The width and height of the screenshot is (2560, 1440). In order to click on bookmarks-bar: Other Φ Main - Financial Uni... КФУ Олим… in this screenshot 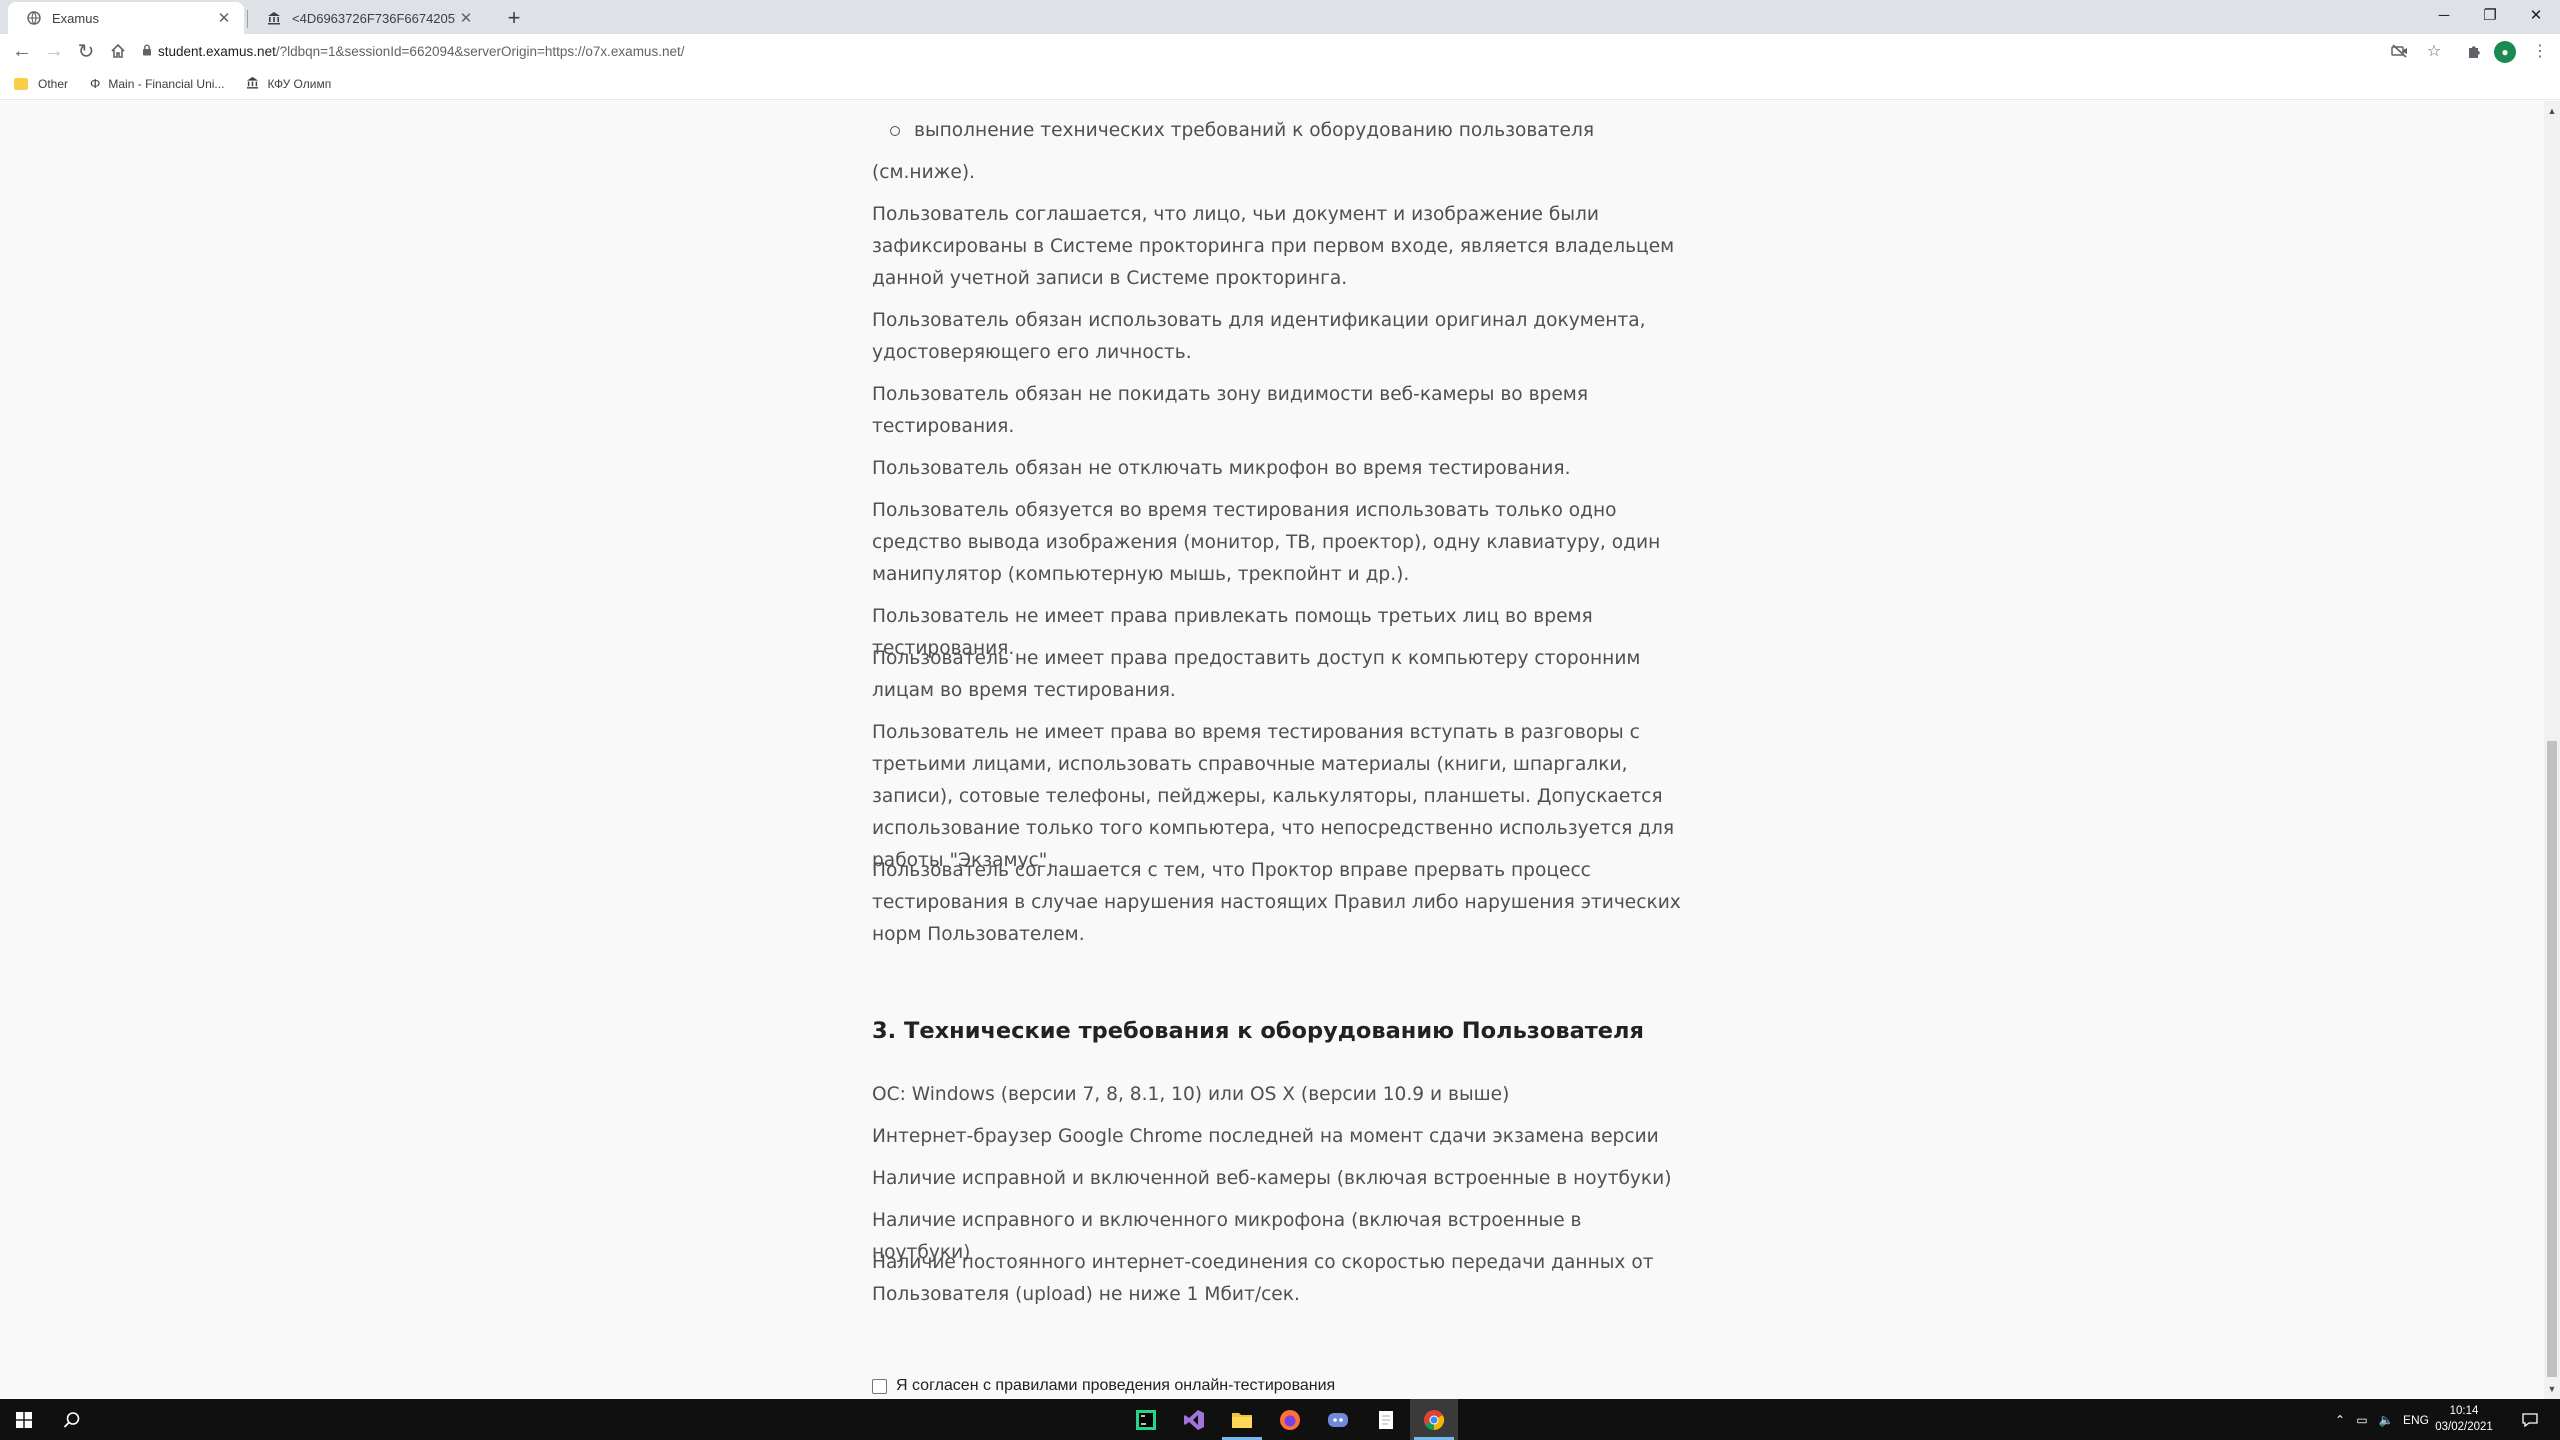, I will do `click(1280, 84)`.